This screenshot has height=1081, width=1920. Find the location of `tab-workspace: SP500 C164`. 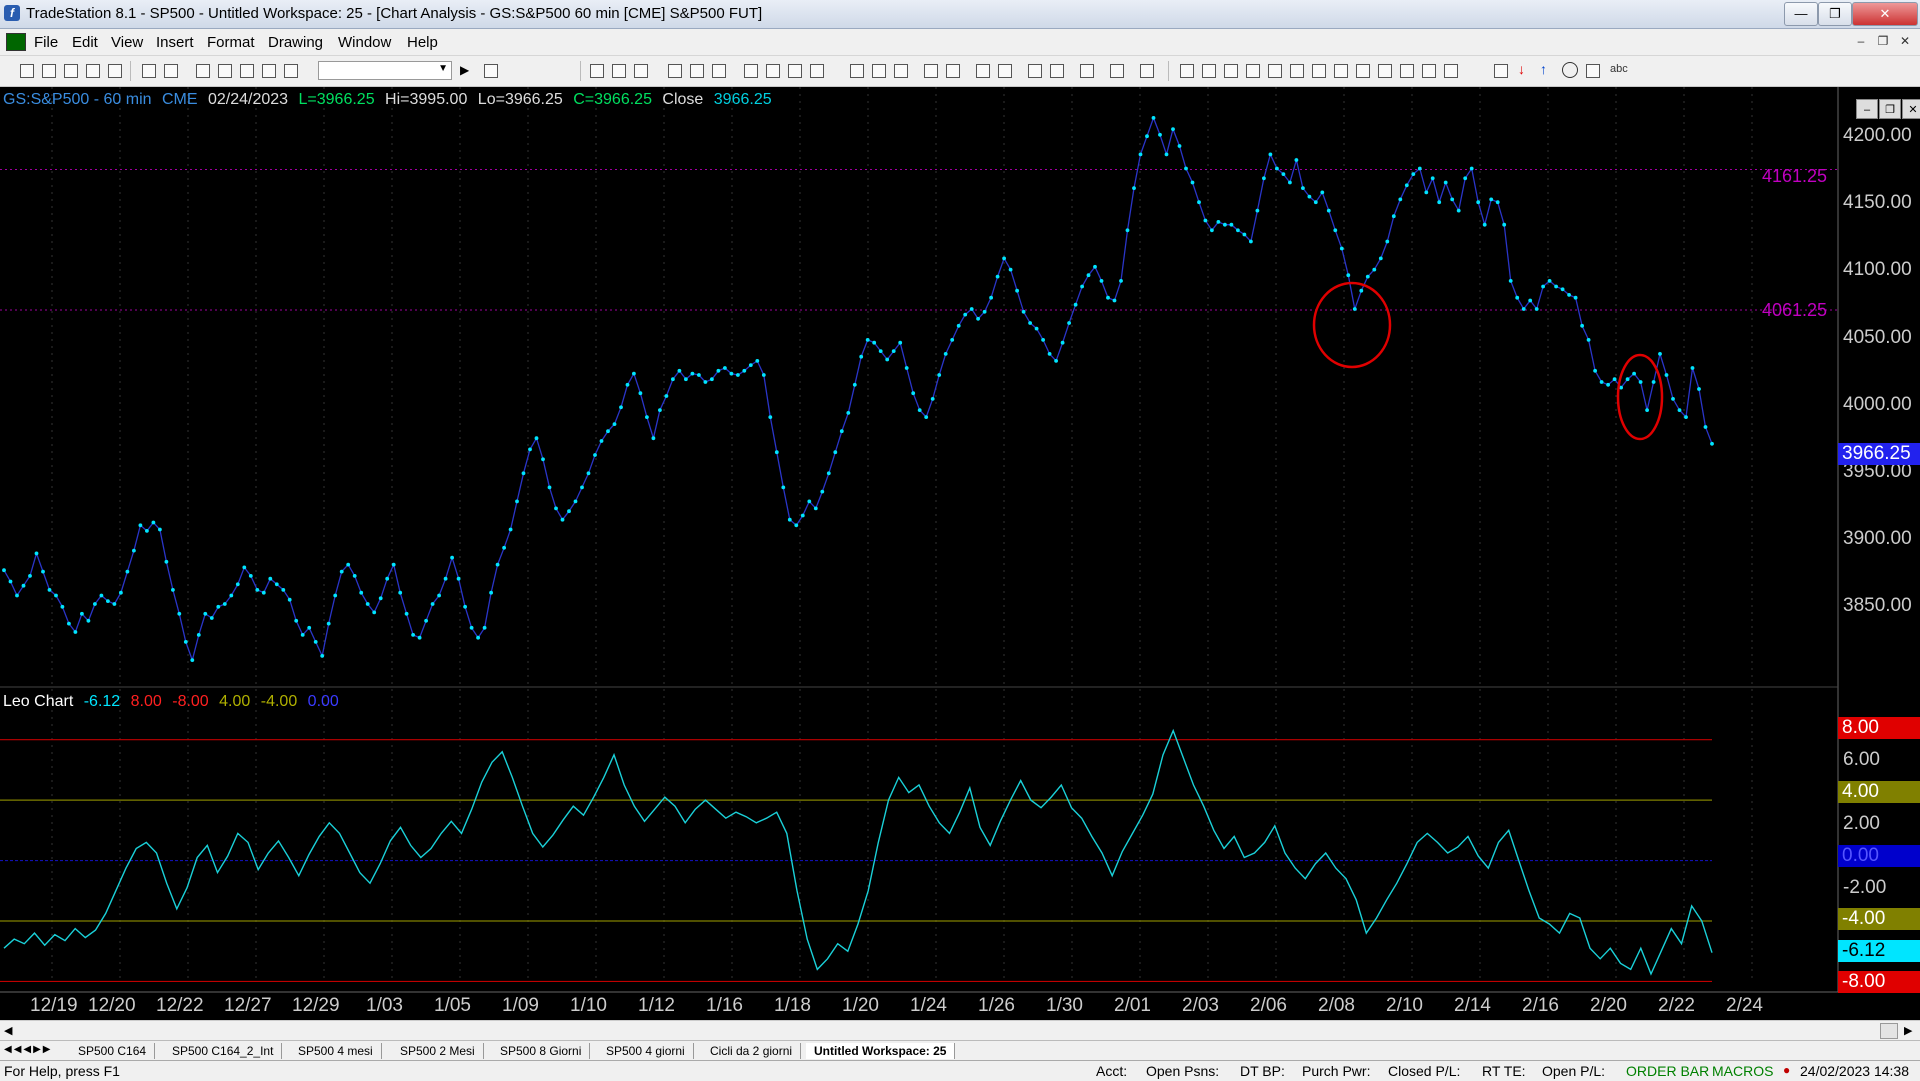

tab-workspace: SP500 C164 is located at coordinates (113, 1051).